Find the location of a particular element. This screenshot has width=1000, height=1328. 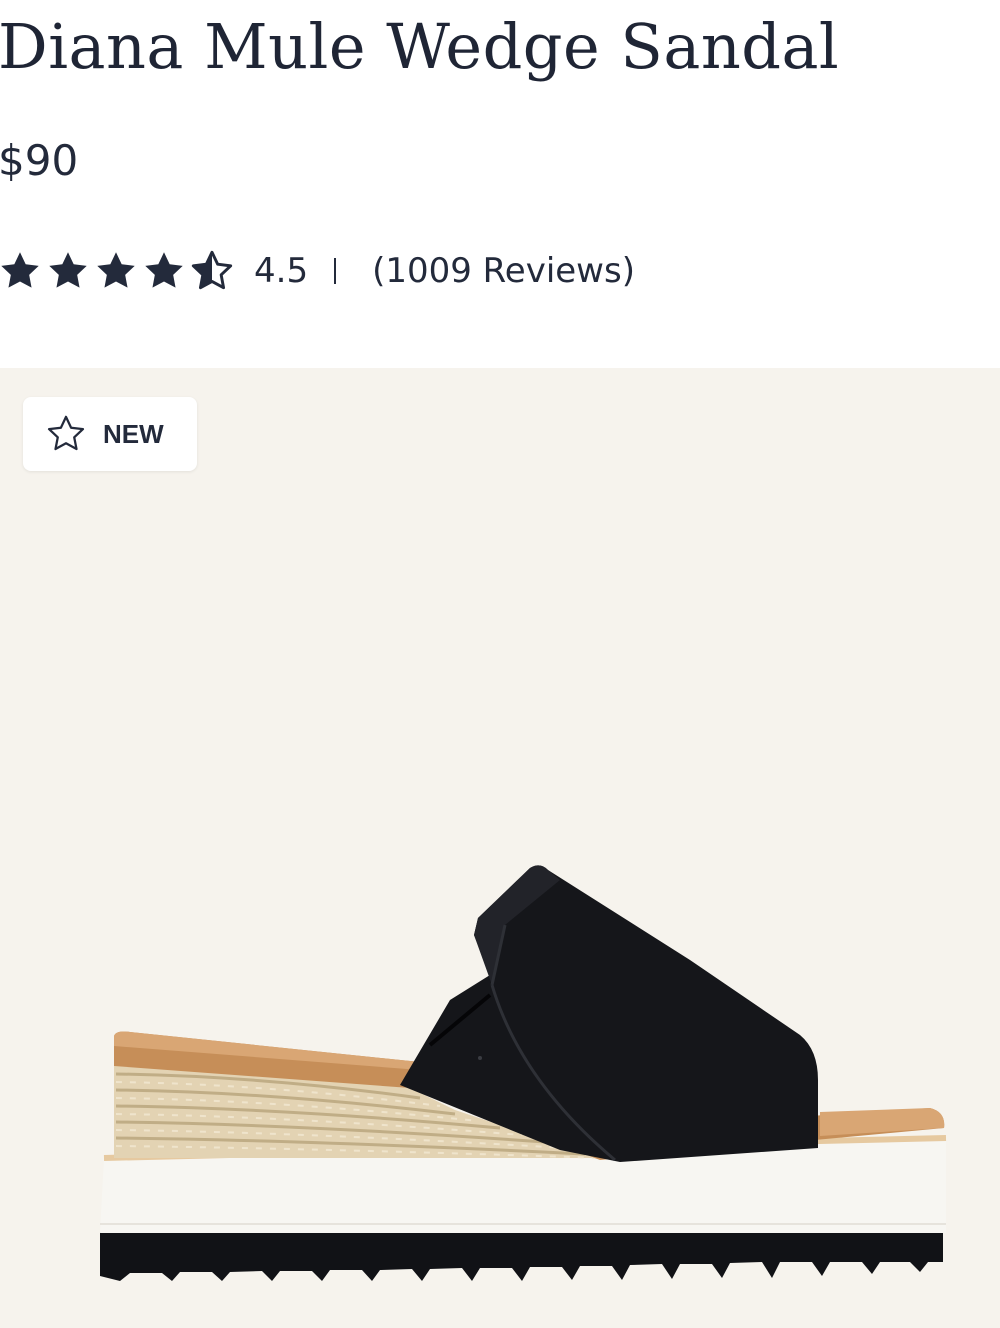

new-badge: NEW is located at coordinates (110, 434).